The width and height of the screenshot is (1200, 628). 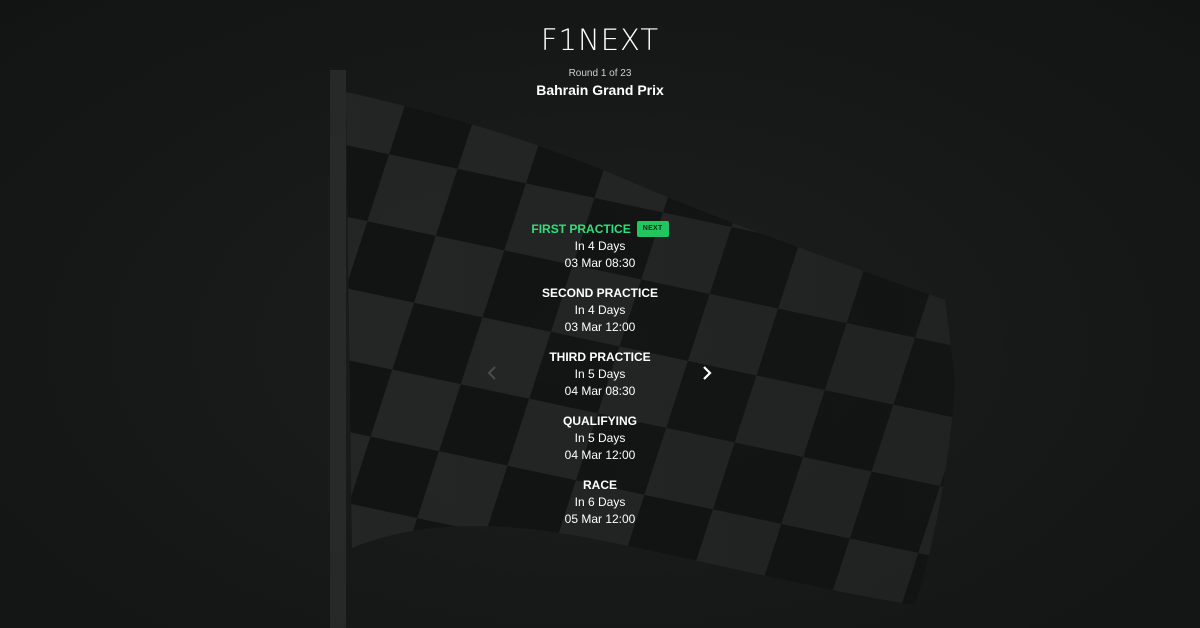 I want to click on session-race: RACE In 6 Days 05 Mar 12:00, so click(x=600, y=508).